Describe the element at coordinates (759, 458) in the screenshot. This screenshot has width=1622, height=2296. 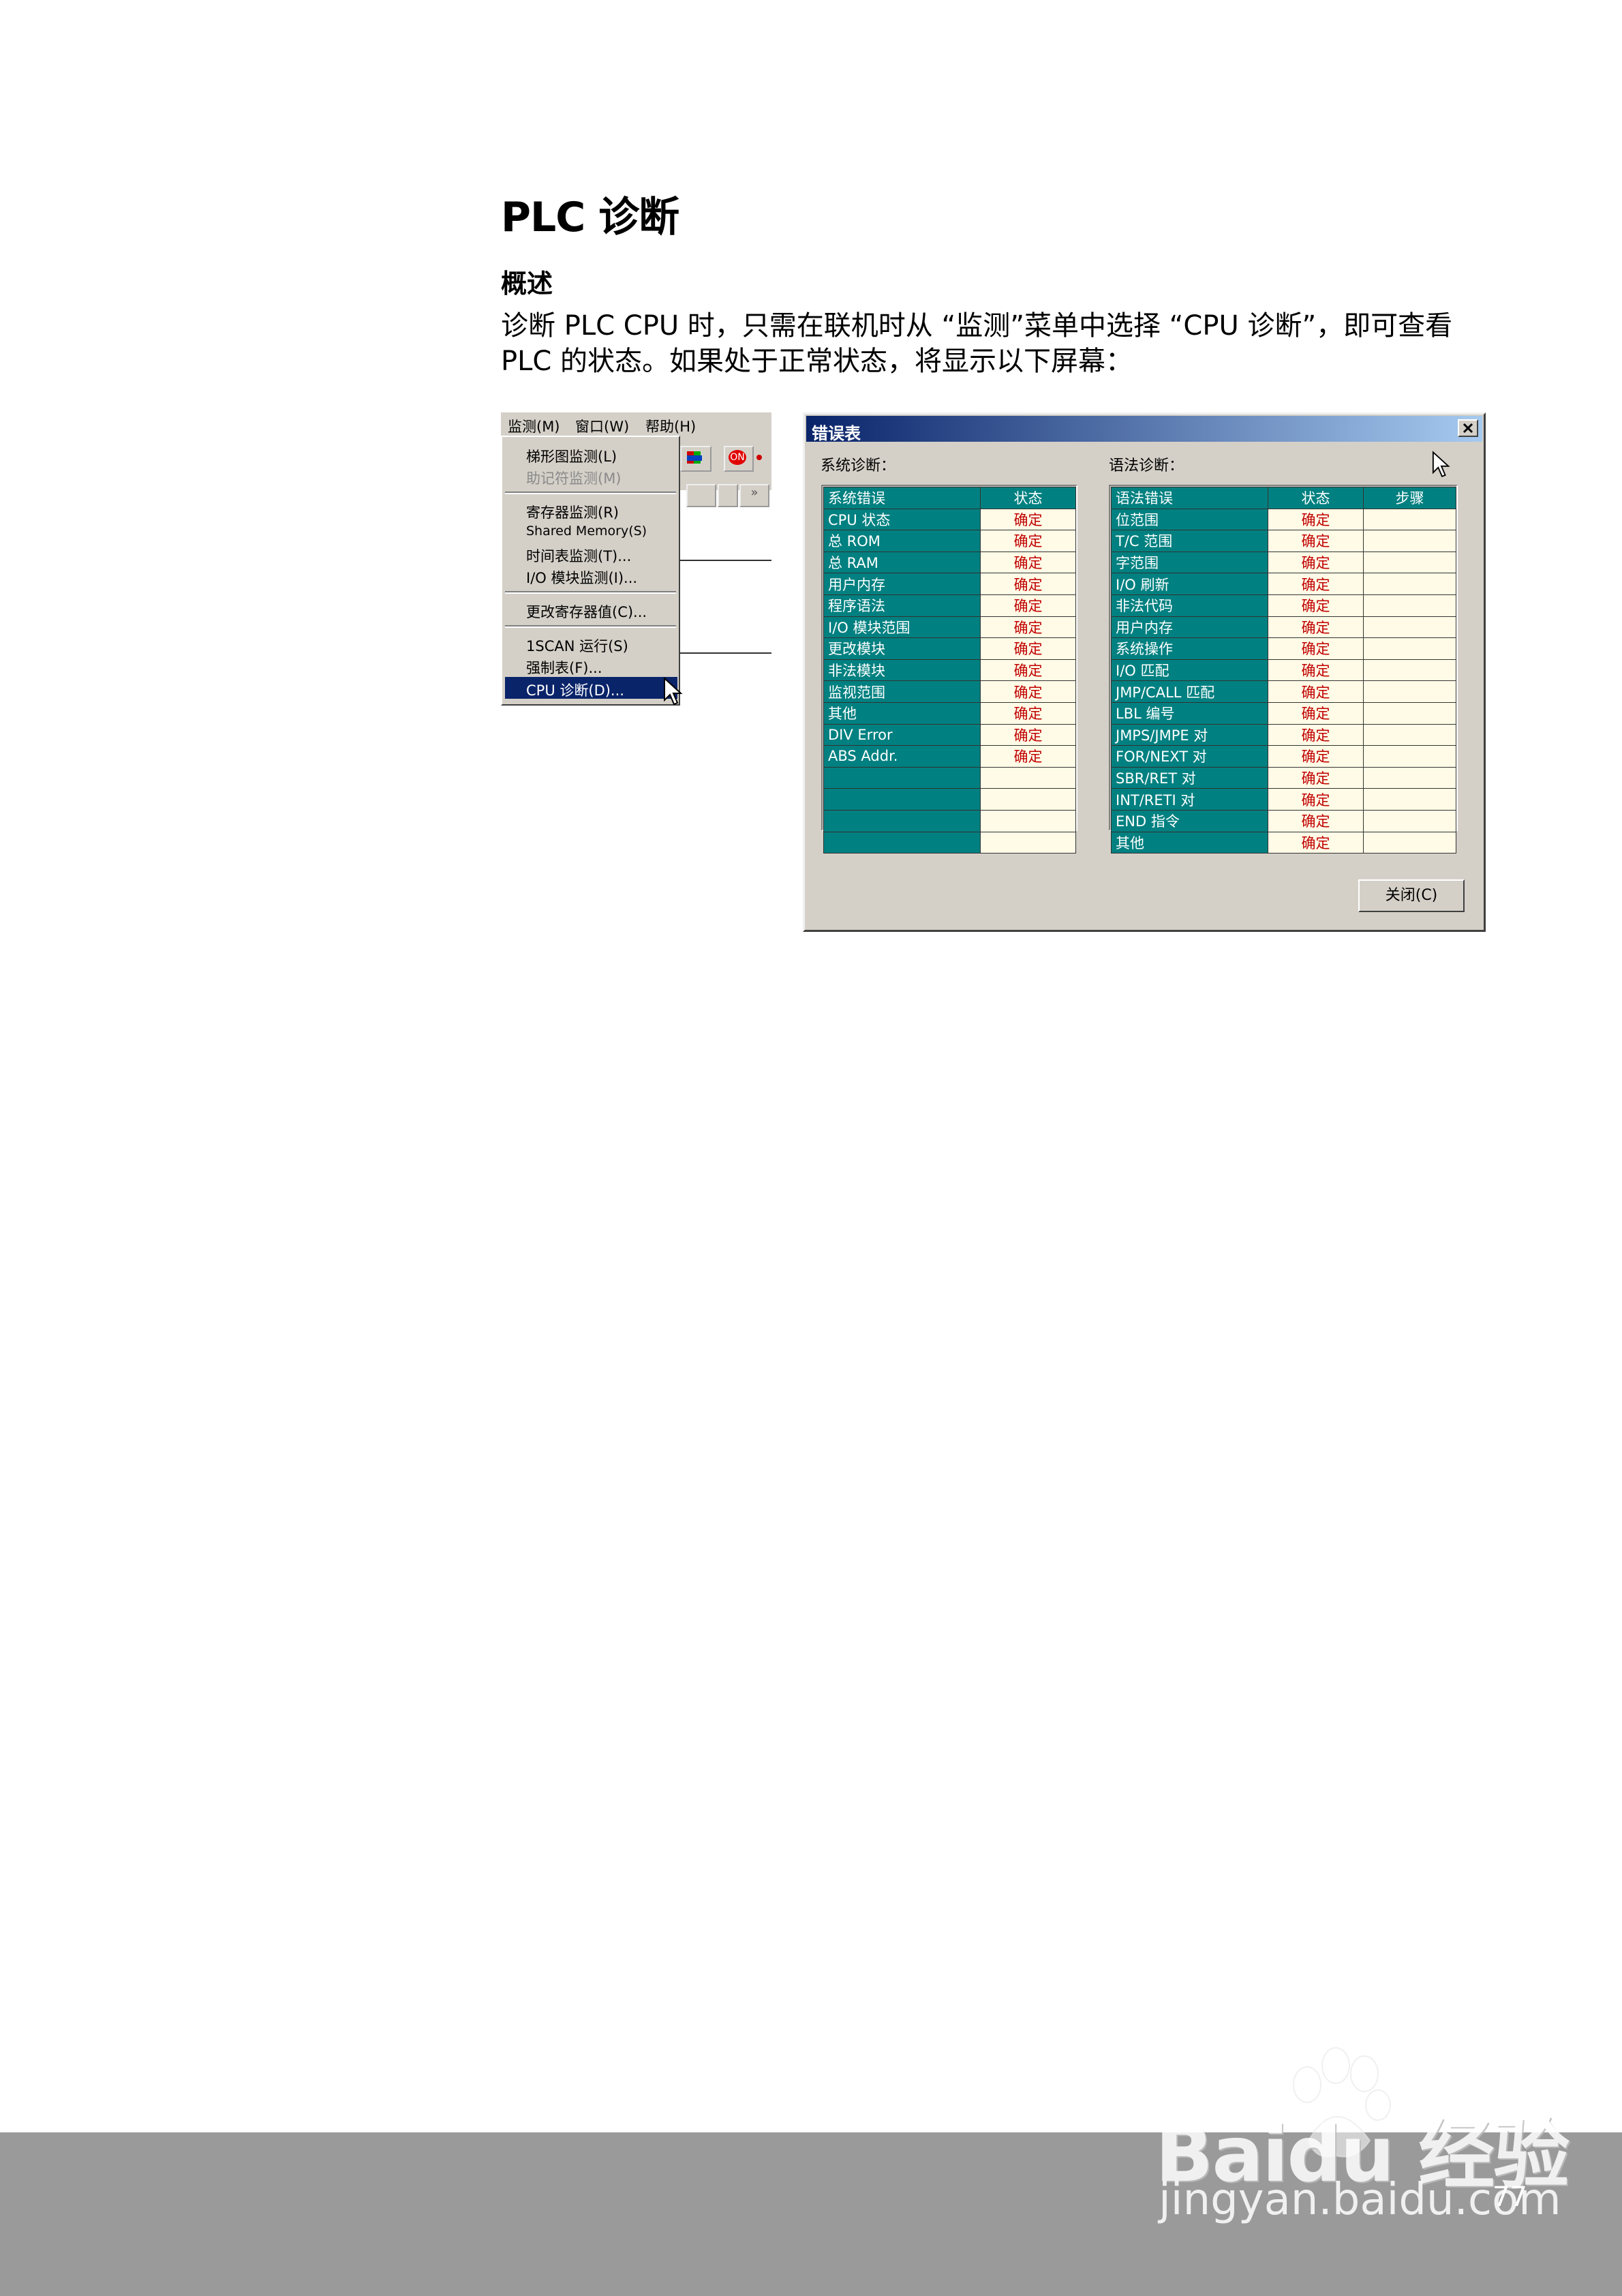
I see `indicator-icon` at that location.